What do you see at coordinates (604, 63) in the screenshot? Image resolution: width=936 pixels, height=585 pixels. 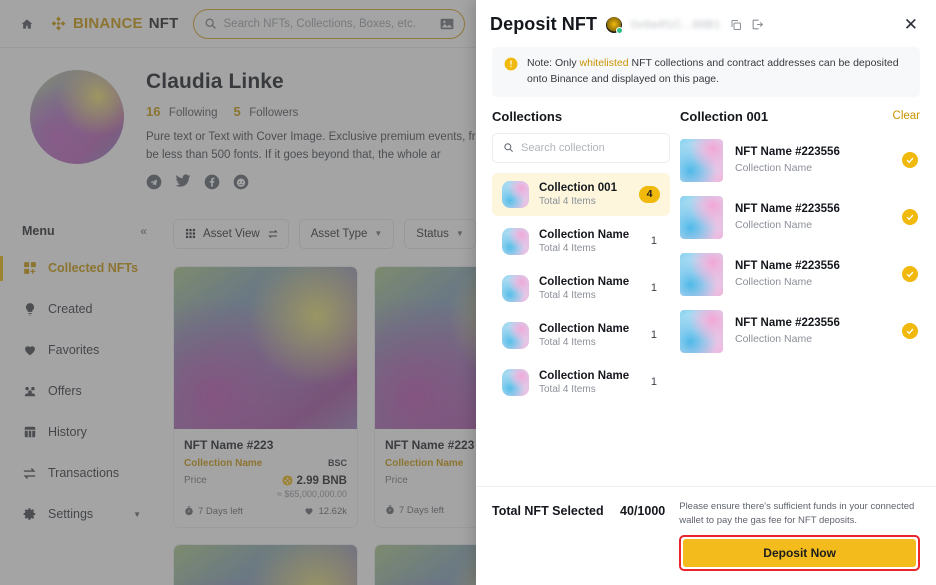 I see `note-highlight: whitelisted` at bounding box center [604, 63].